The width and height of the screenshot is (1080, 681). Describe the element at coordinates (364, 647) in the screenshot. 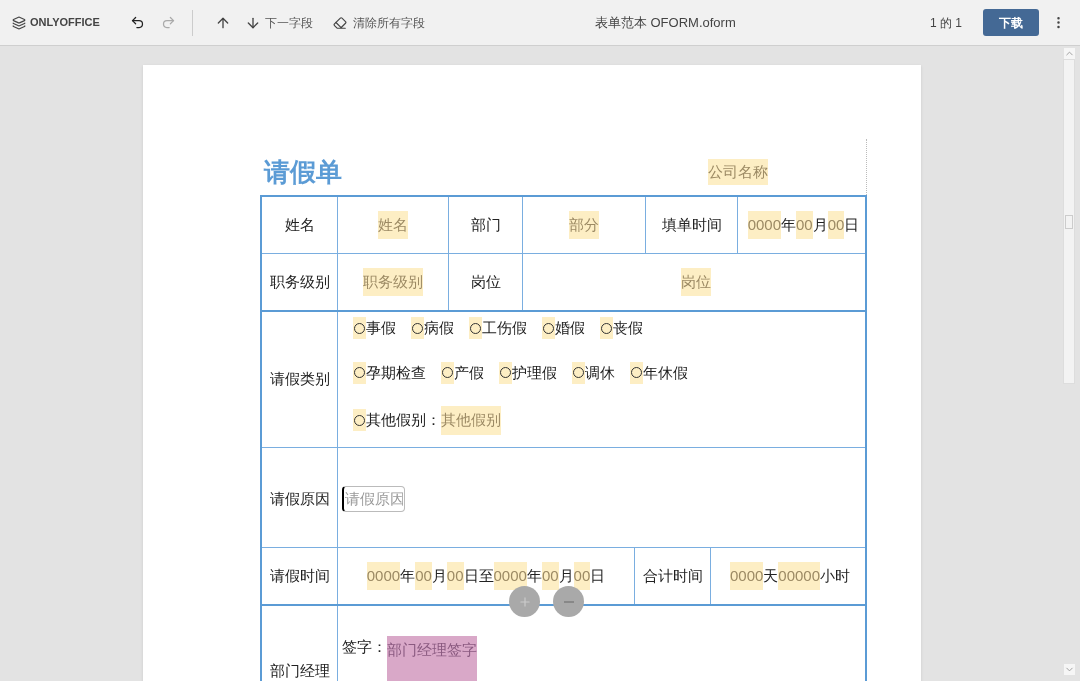

I see `form-label: 签字：` at that location.